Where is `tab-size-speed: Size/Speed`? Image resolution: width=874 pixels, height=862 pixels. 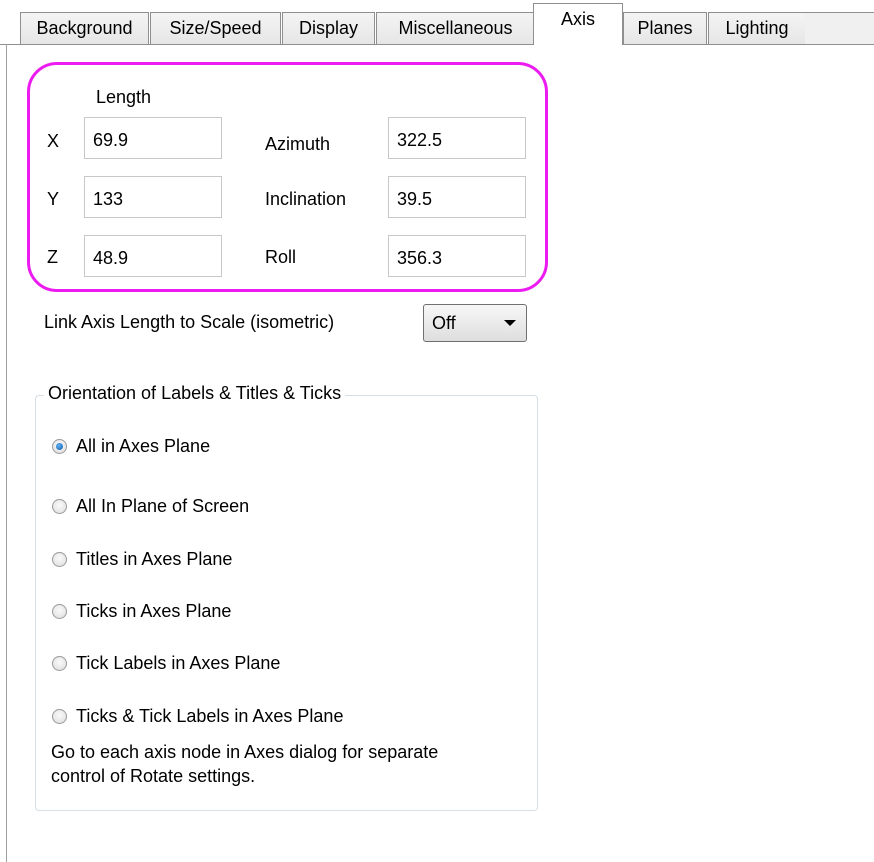 tab-size-speed: Size/Speed is located at coordinates (215, 28).